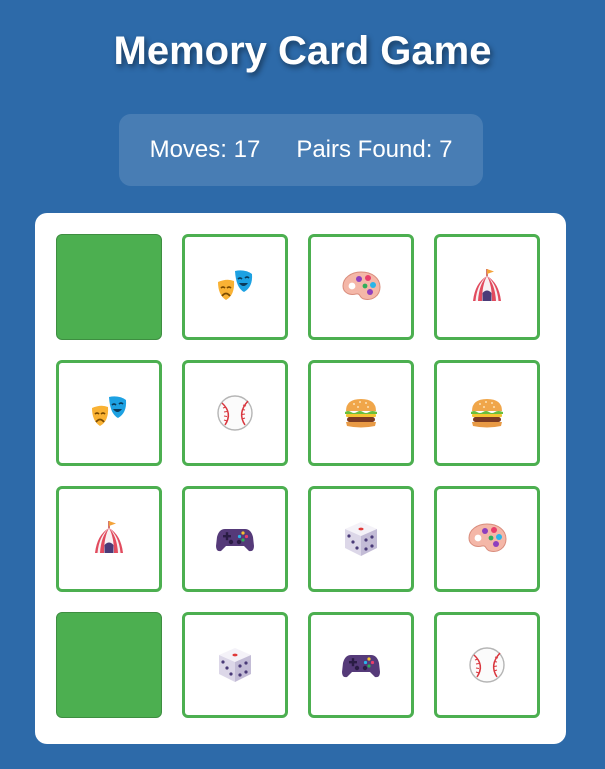 This screenshot has width=605, height=769. I want to click on pairs-count: 7, so click(446, 149).